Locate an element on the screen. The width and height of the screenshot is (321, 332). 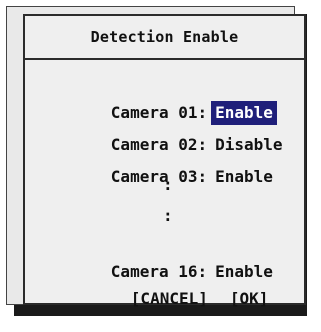
camera-row-01: Camera 01: Enable is located at coordinates (165, 101).